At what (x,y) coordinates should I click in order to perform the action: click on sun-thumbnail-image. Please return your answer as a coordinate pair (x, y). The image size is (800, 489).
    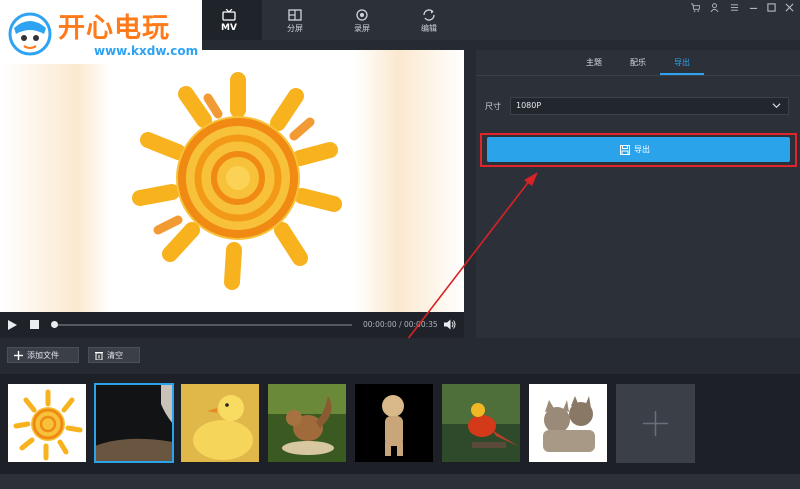
    Looking at the image, I should click on (47, 423).